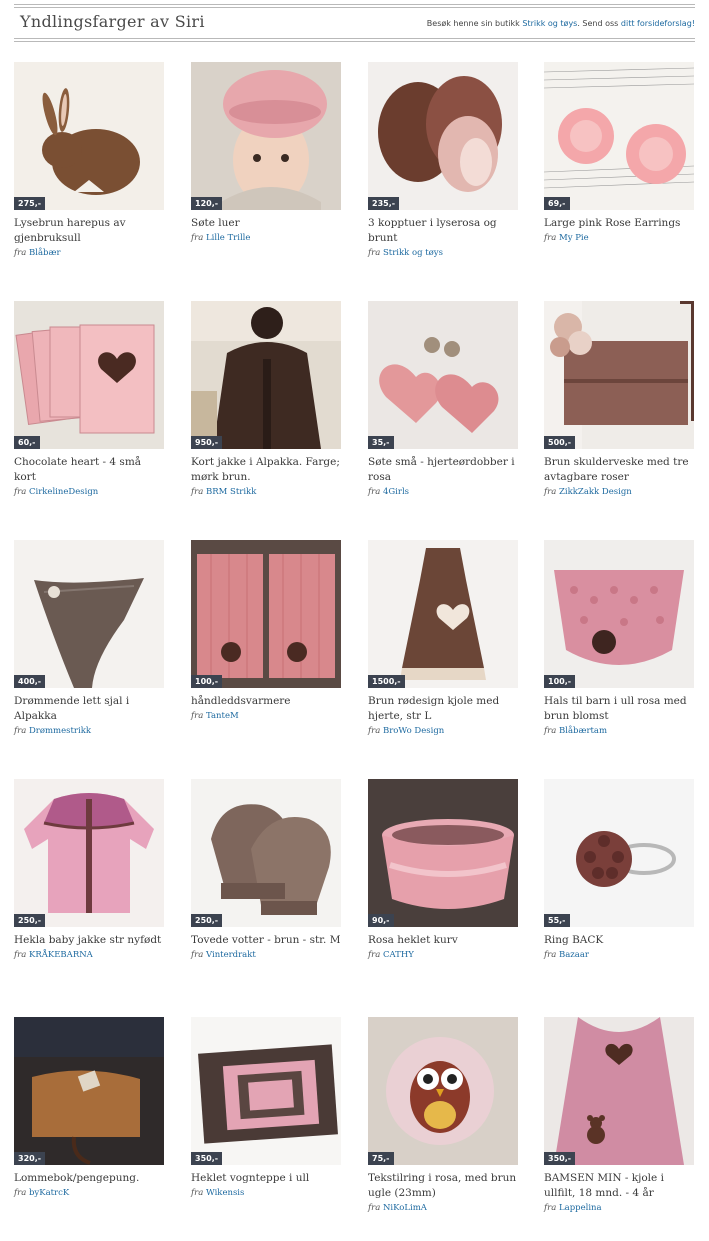 The image size is (709, 1241). Describe the element at coordinates (266, 1178) in the screenshot. I see `product-title: Heklet vognteppe i ull` at that location.